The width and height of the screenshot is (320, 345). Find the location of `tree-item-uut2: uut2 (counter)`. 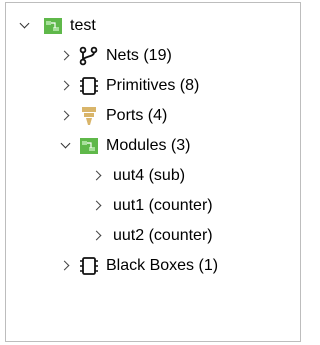

tree-item-uut2: uut2 (counter) is located at coordinates (152, 236).